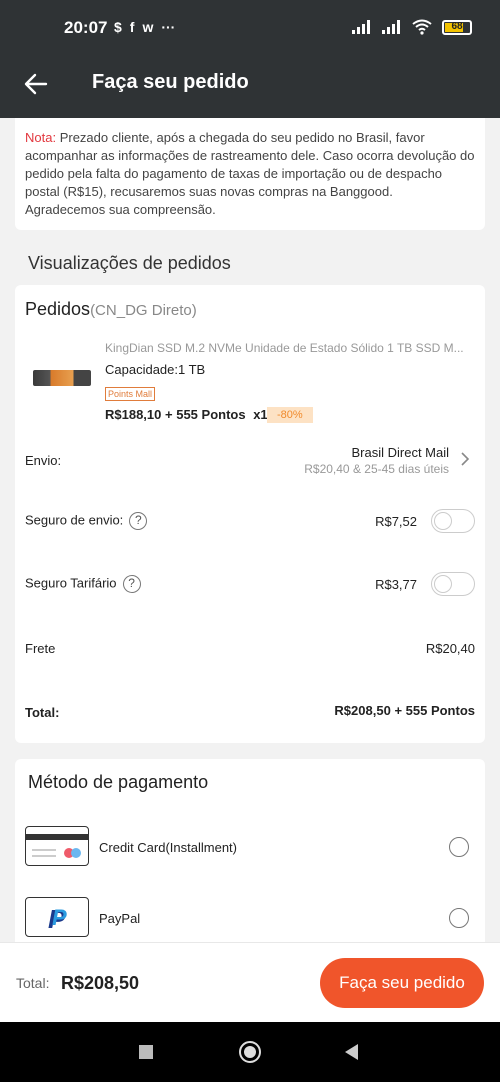  I want to click on checkout-bar: Total: R$208,50 Faça seu pedido, so click(250, 982).